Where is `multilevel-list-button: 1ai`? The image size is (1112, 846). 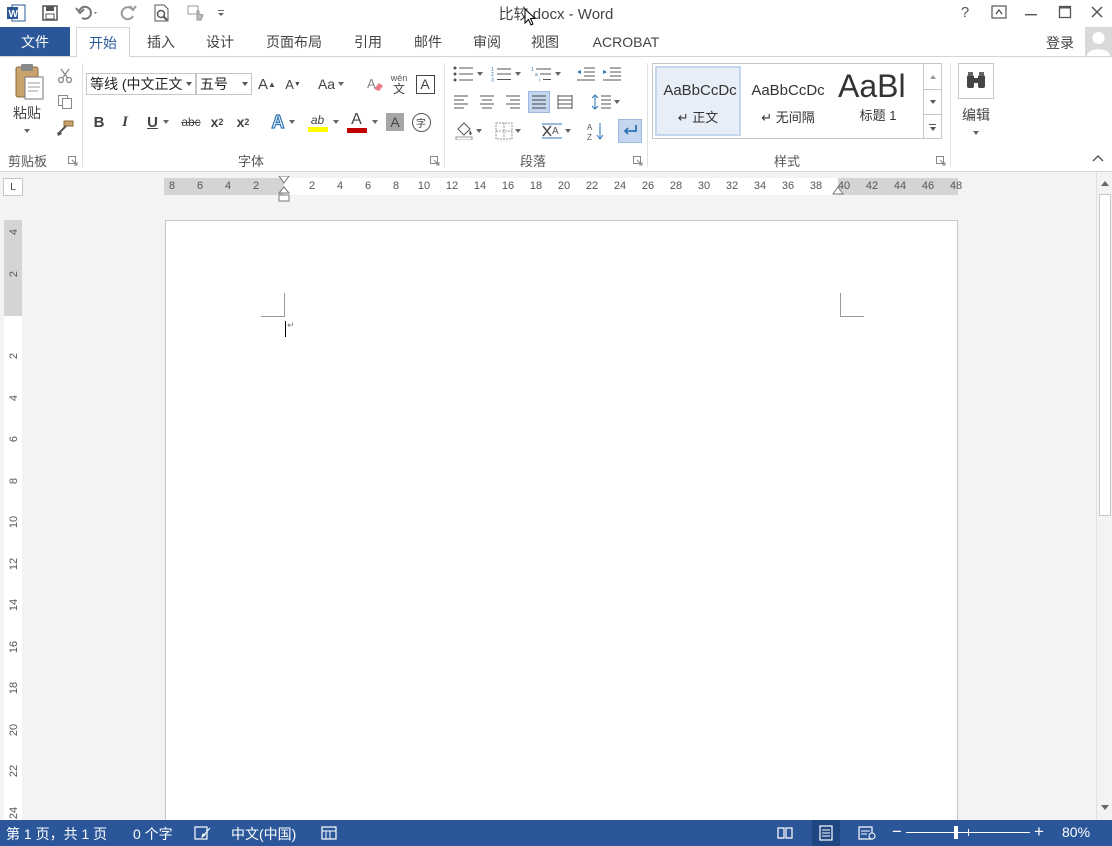
multilevel-list-button: 1ai is located at coordinates (546, 74).